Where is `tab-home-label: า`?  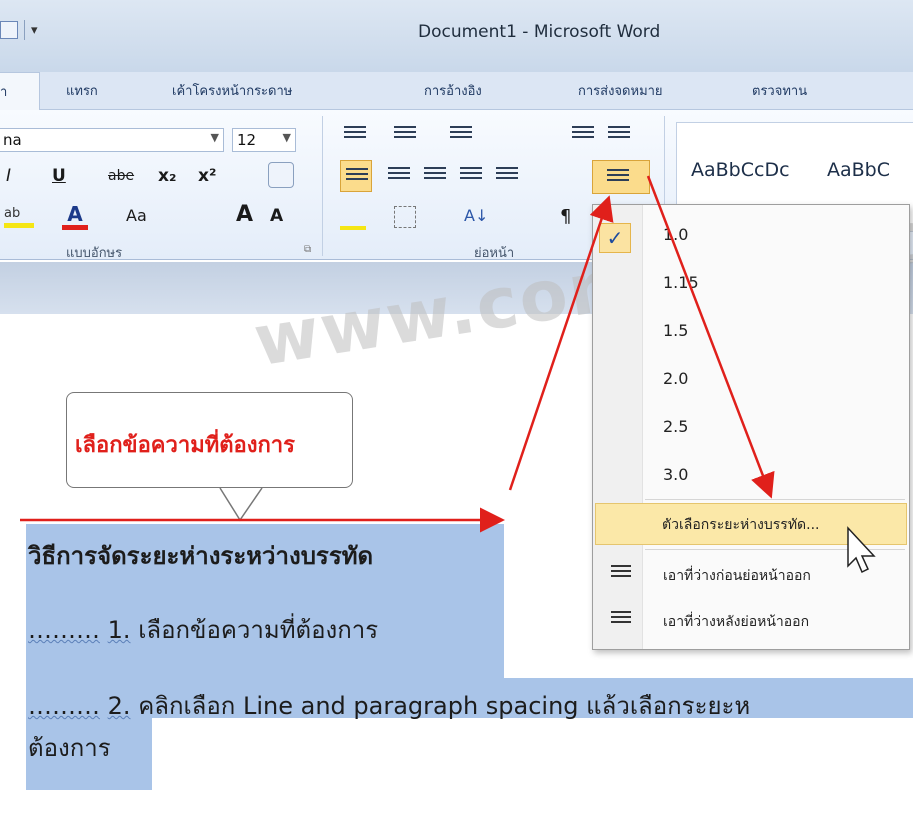 tab-home-label: า is located at coordinates (4, 92).